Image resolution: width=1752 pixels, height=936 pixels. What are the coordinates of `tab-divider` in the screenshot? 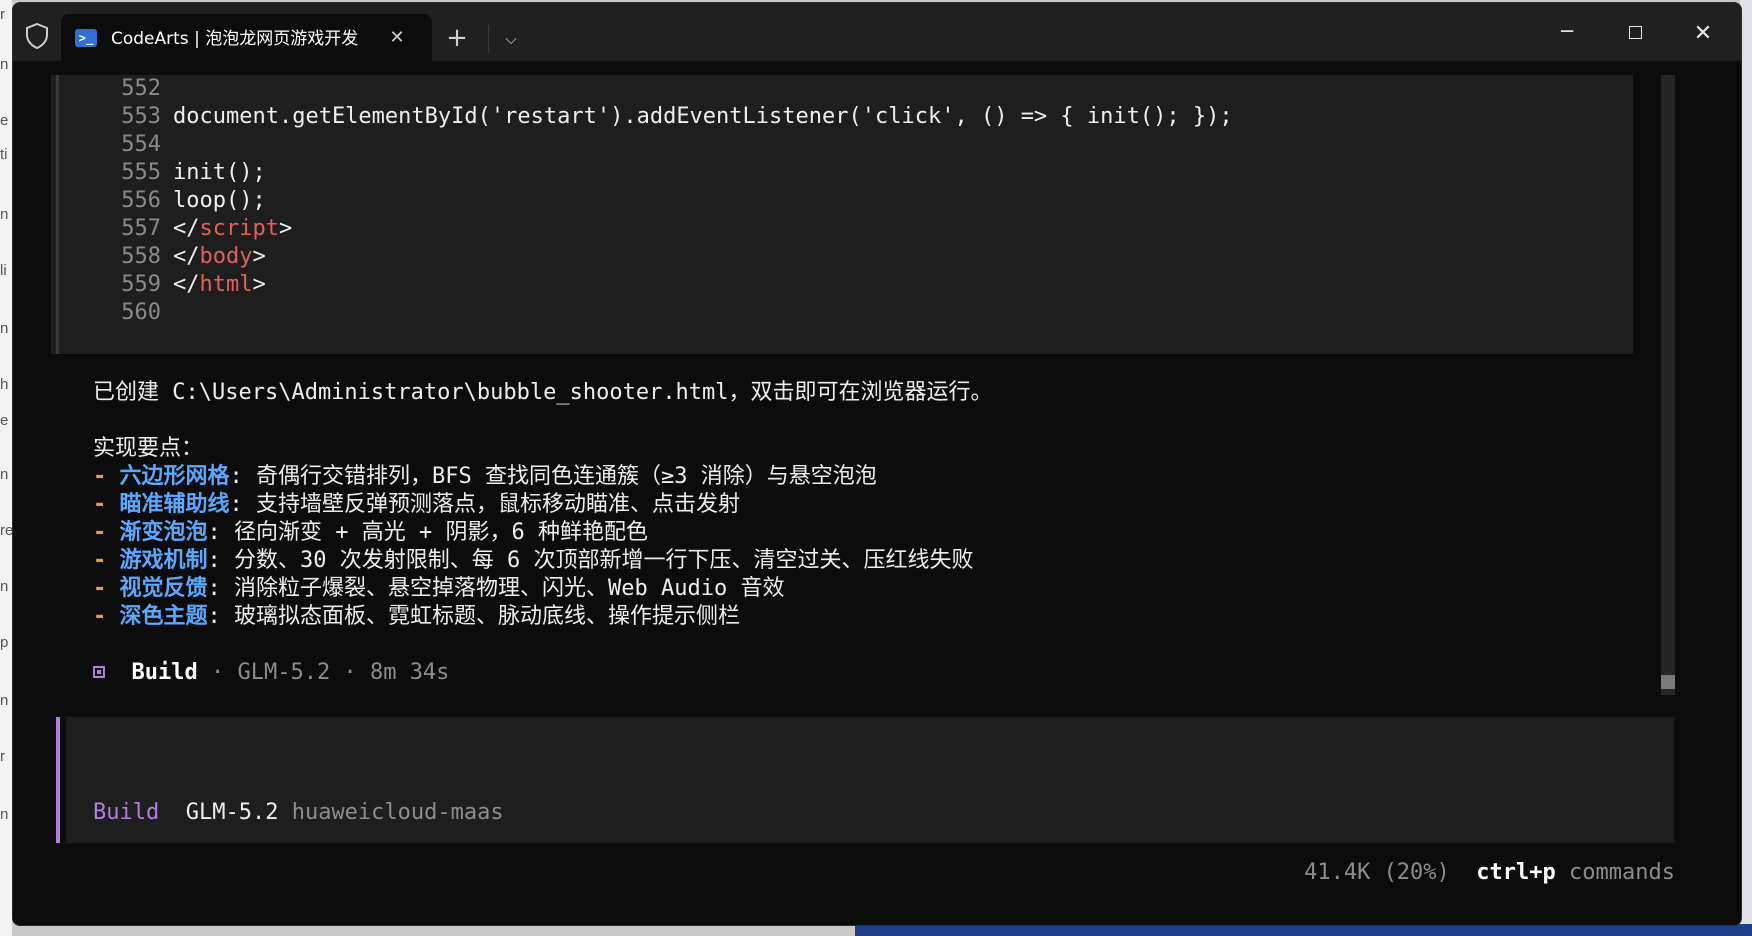 It's located at (488, 39).